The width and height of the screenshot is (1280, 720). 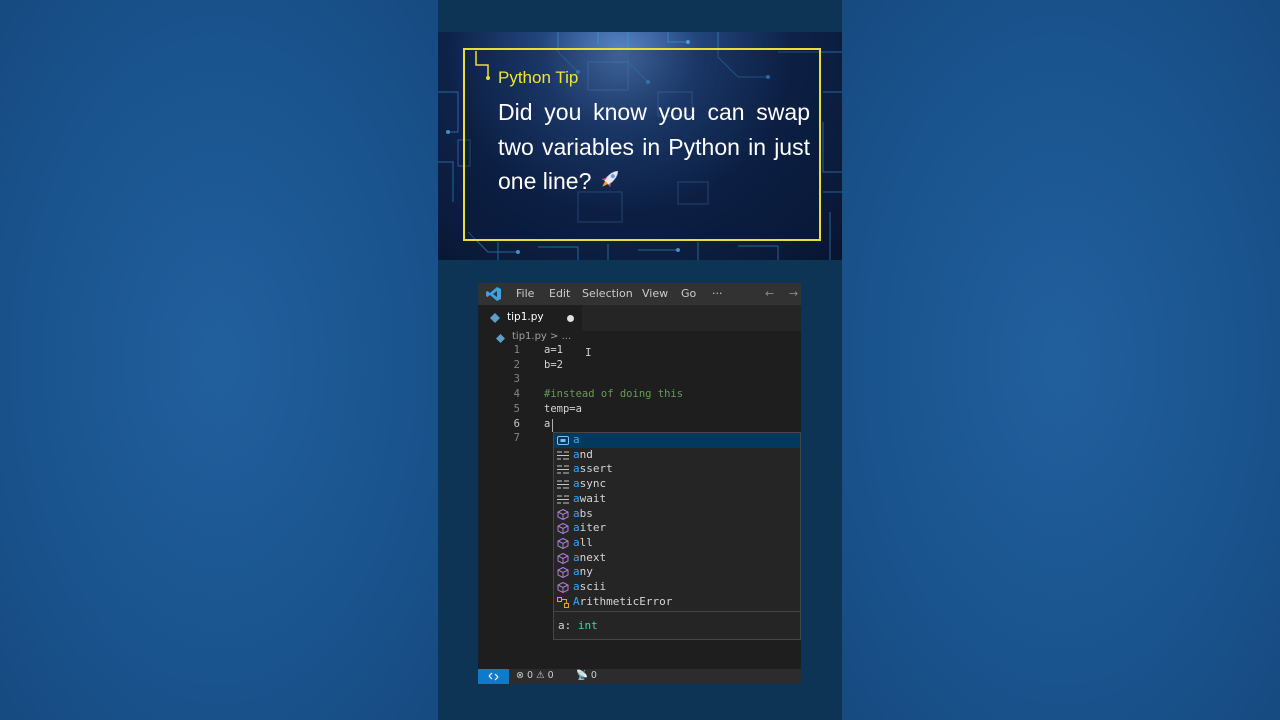 What do you see at coordinates (525, 293) in the screenshot?
I see `menu-file: File` at bounding box center [525, 293].